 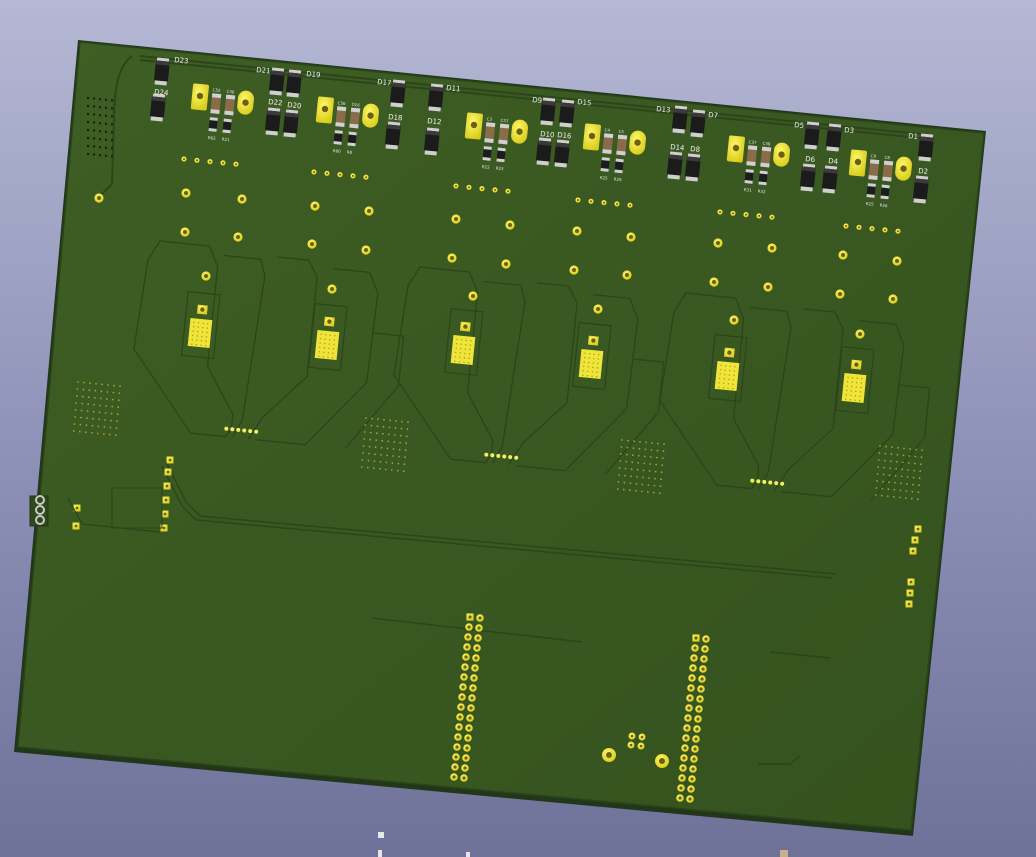 I want to click on diode-label: D17, so click(x=384, y=82).